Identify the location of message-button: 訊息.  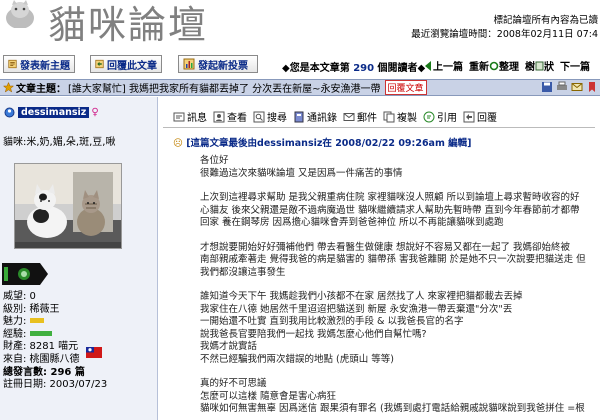
(190, 116).